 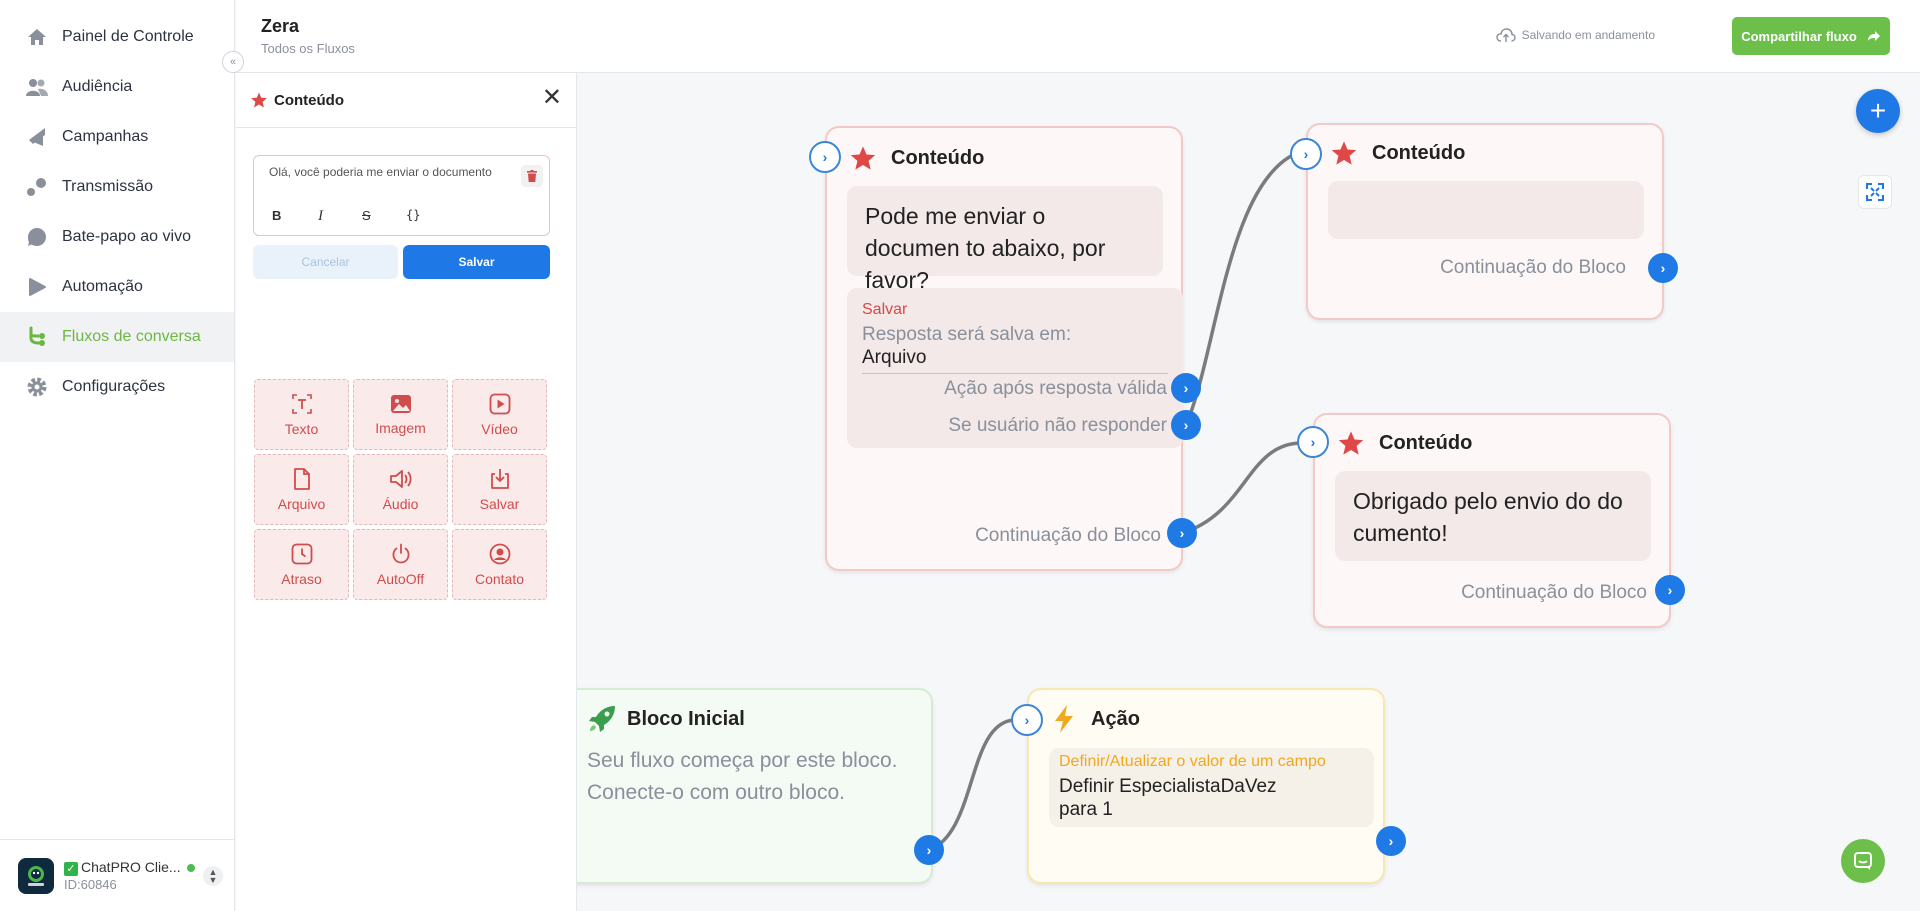 What do you see at coordinates (532, 176) in the screenshot?
I see `trash-icon` at bounding box center [532, 176].